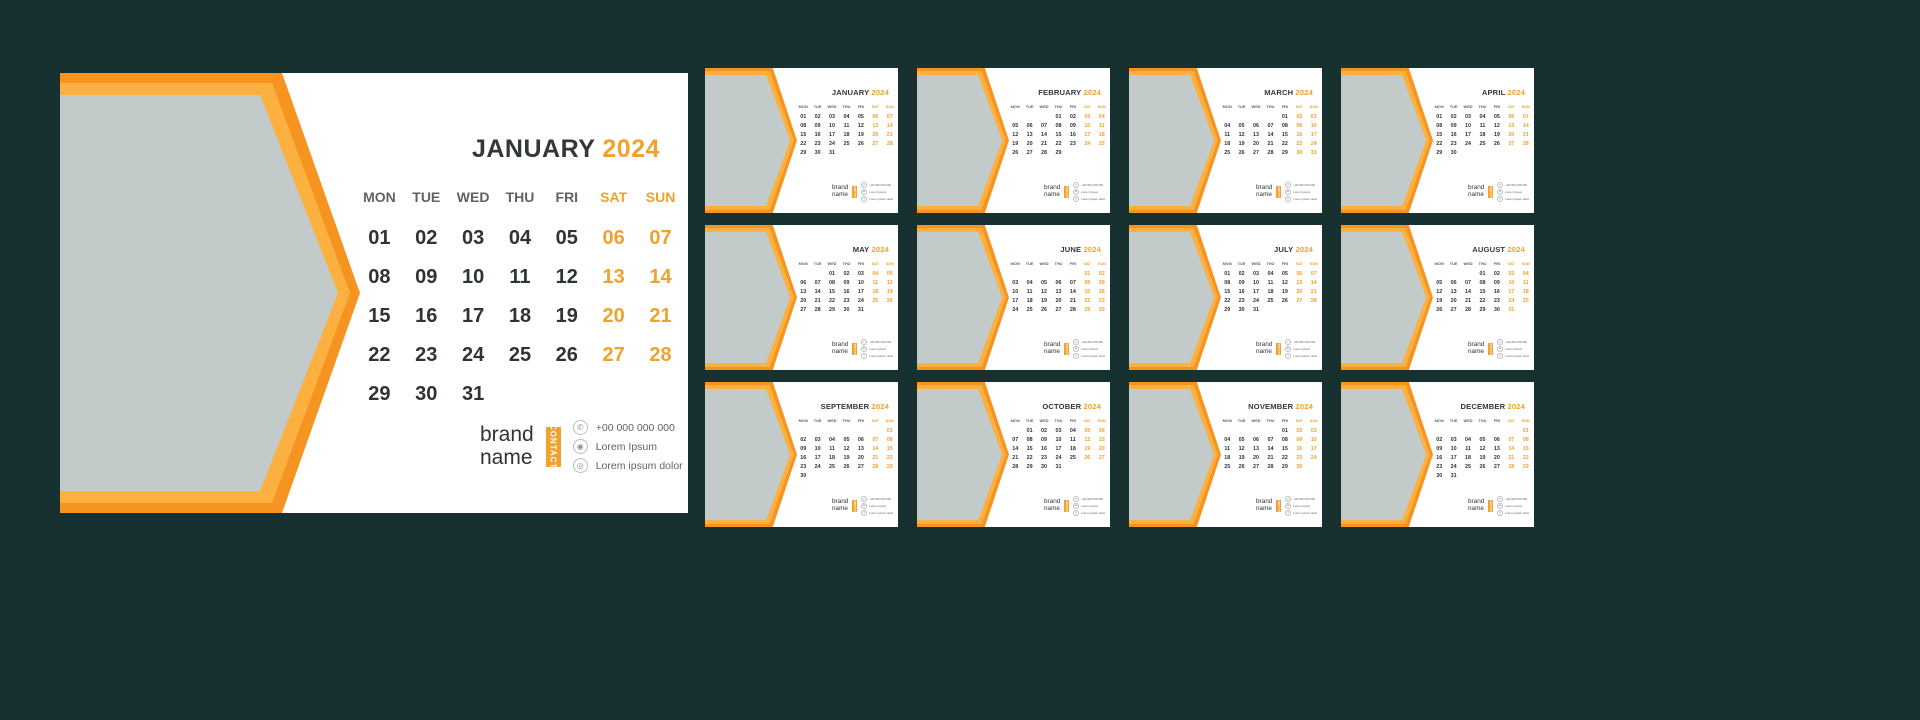  I want to click on week-row: 01 02 03 04, so click(1058, 116).